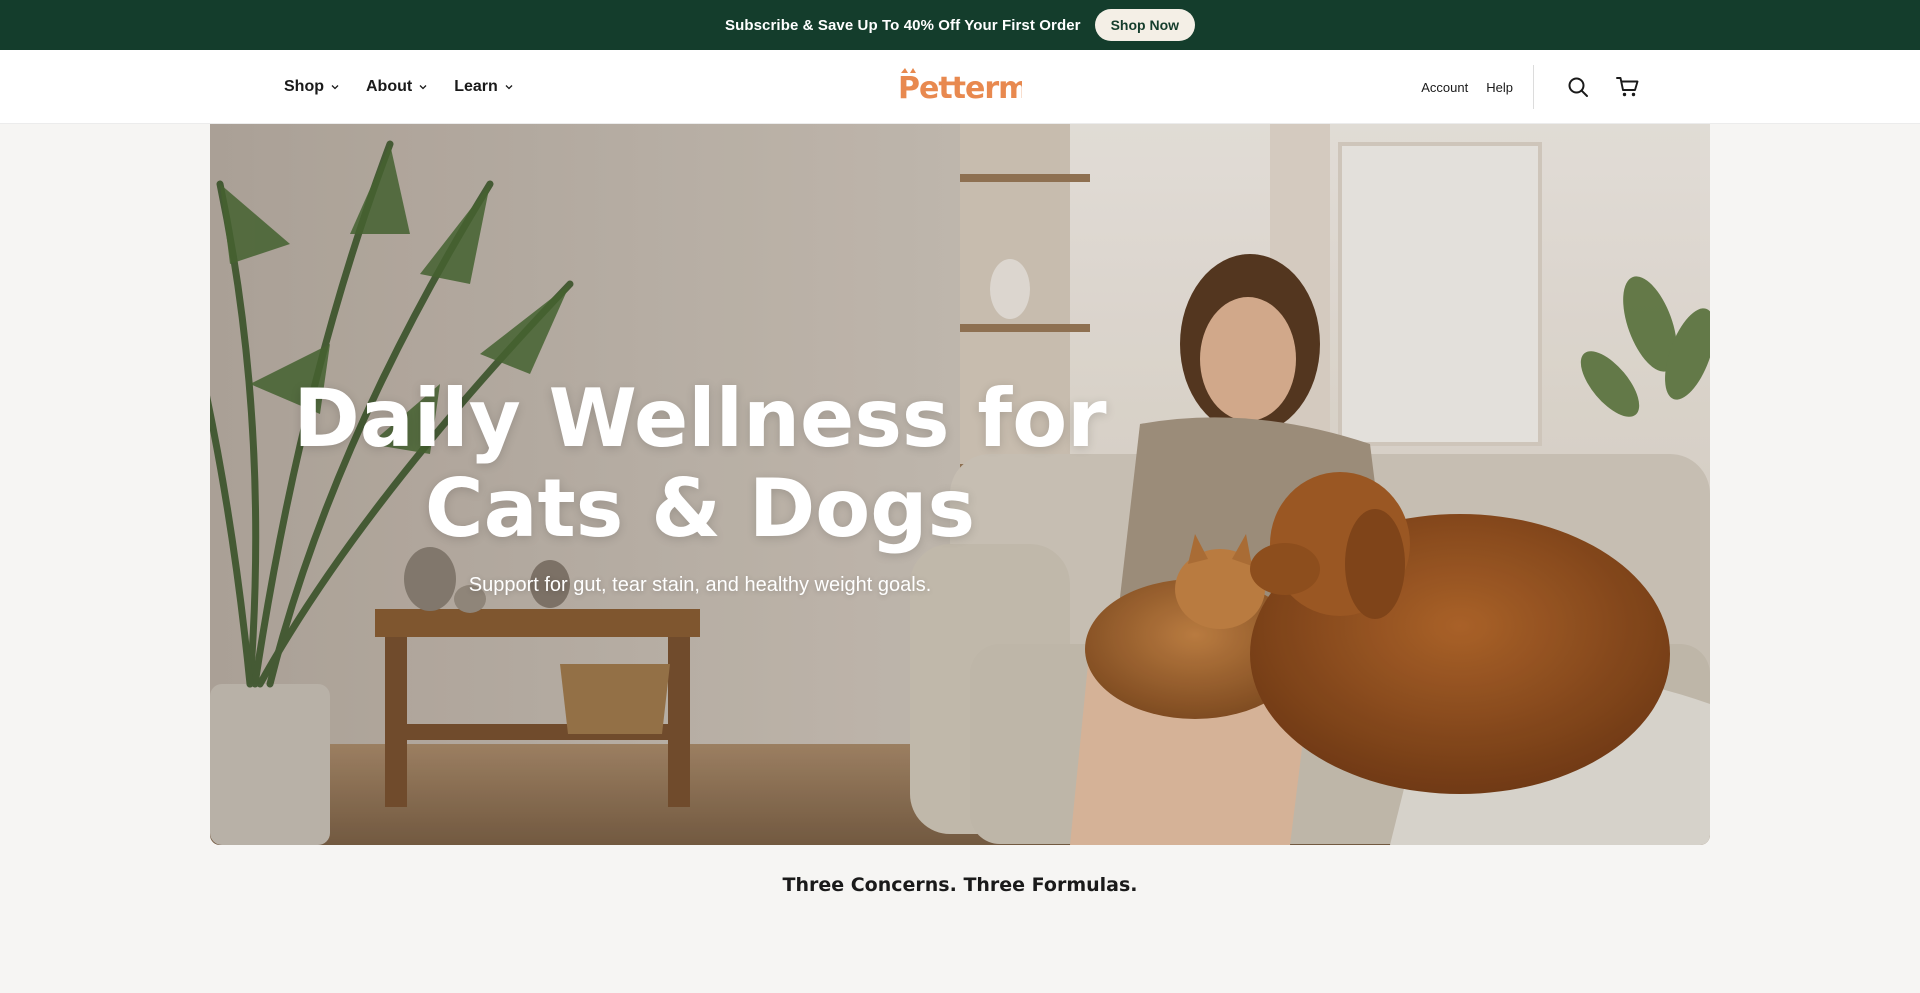  What do you see at coordinates (1578, 87) in the screenshot?
I see `search-icon` at bounding box center [1578, 87].